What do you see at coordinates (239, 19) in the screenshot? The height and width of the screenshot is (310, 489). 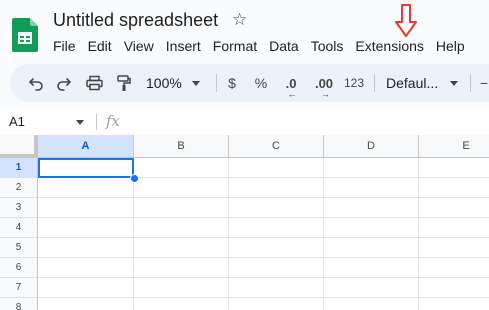 I see `star-icon: ☆` at bounding box center [239, 19].